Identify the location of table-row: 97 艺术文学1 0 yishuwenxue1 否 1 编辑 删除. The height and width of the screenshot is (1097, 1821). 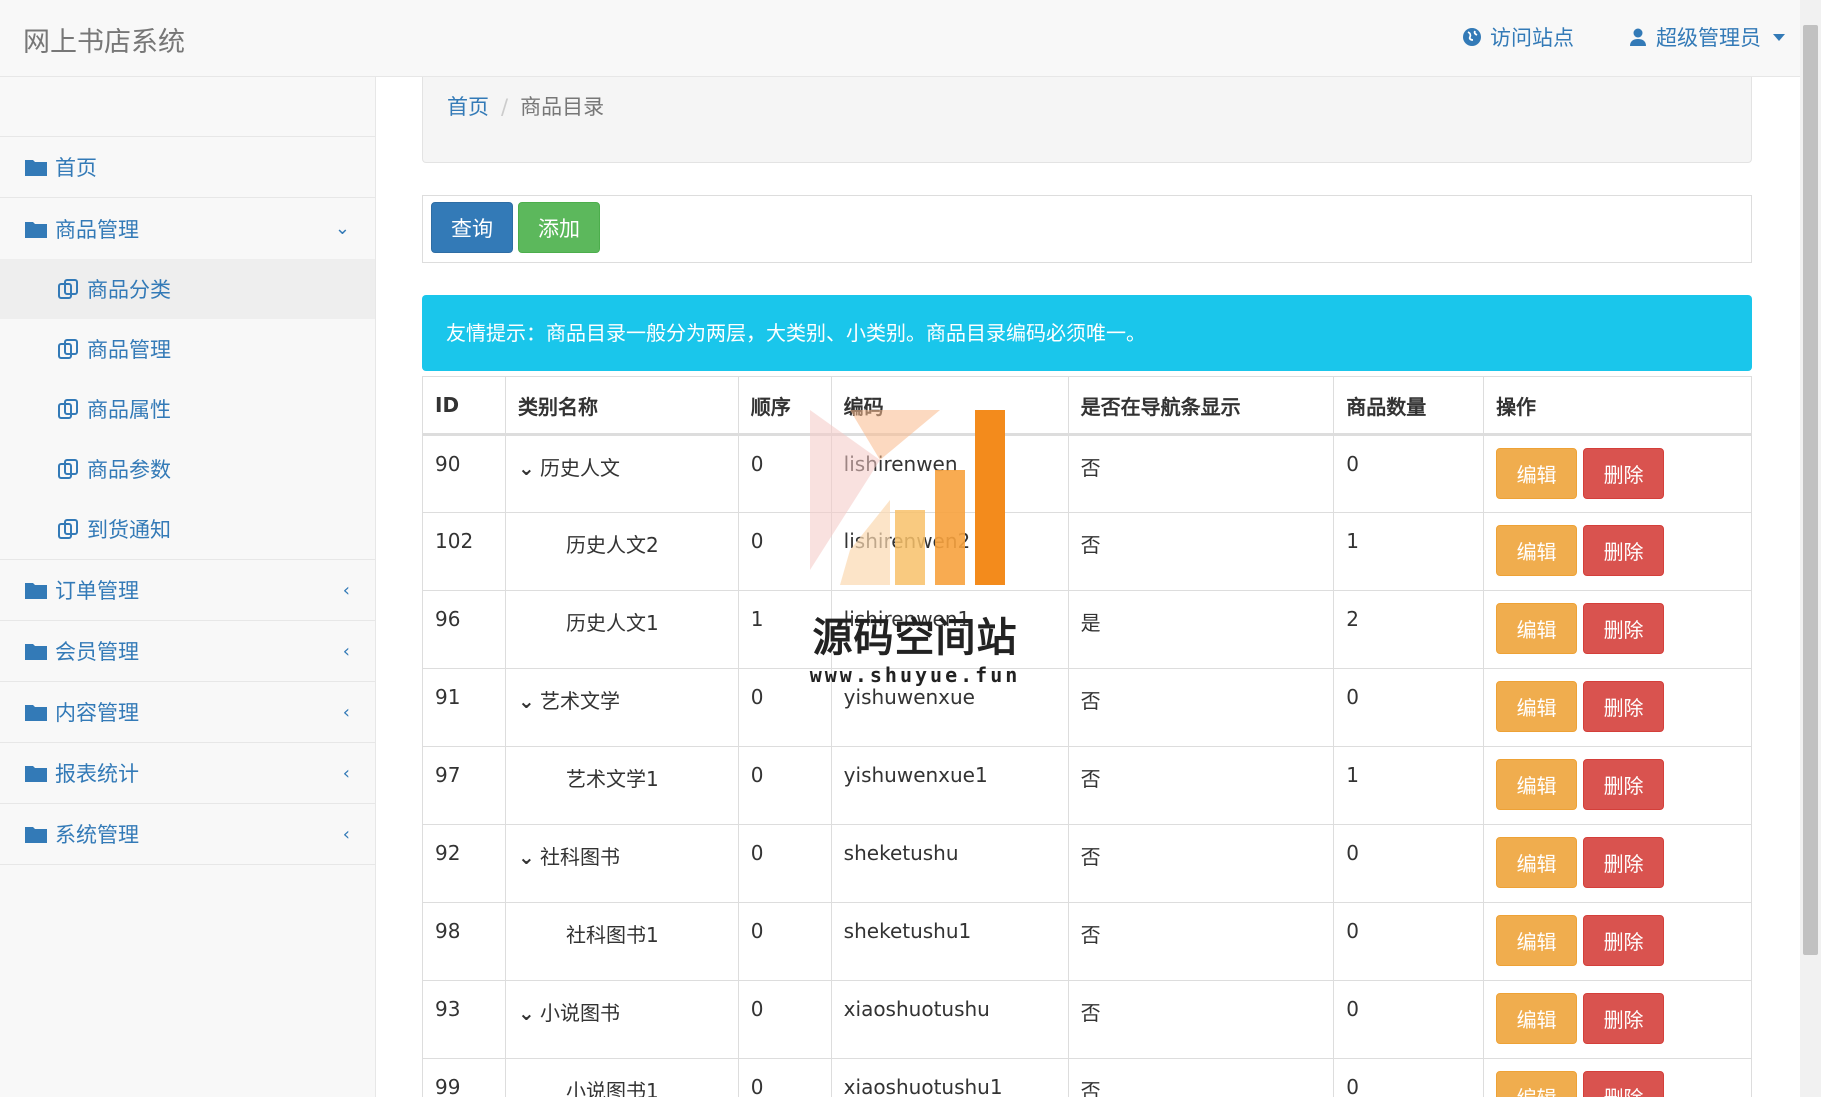
(1087, 785).